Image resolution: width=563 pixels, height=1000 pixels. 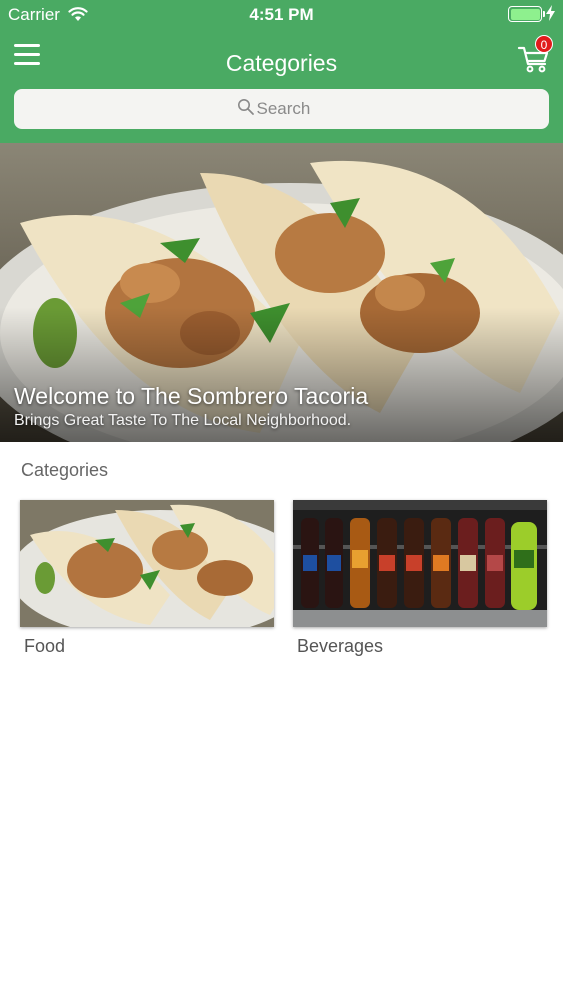 I want to click on search-input, so click(x=291, y=109).